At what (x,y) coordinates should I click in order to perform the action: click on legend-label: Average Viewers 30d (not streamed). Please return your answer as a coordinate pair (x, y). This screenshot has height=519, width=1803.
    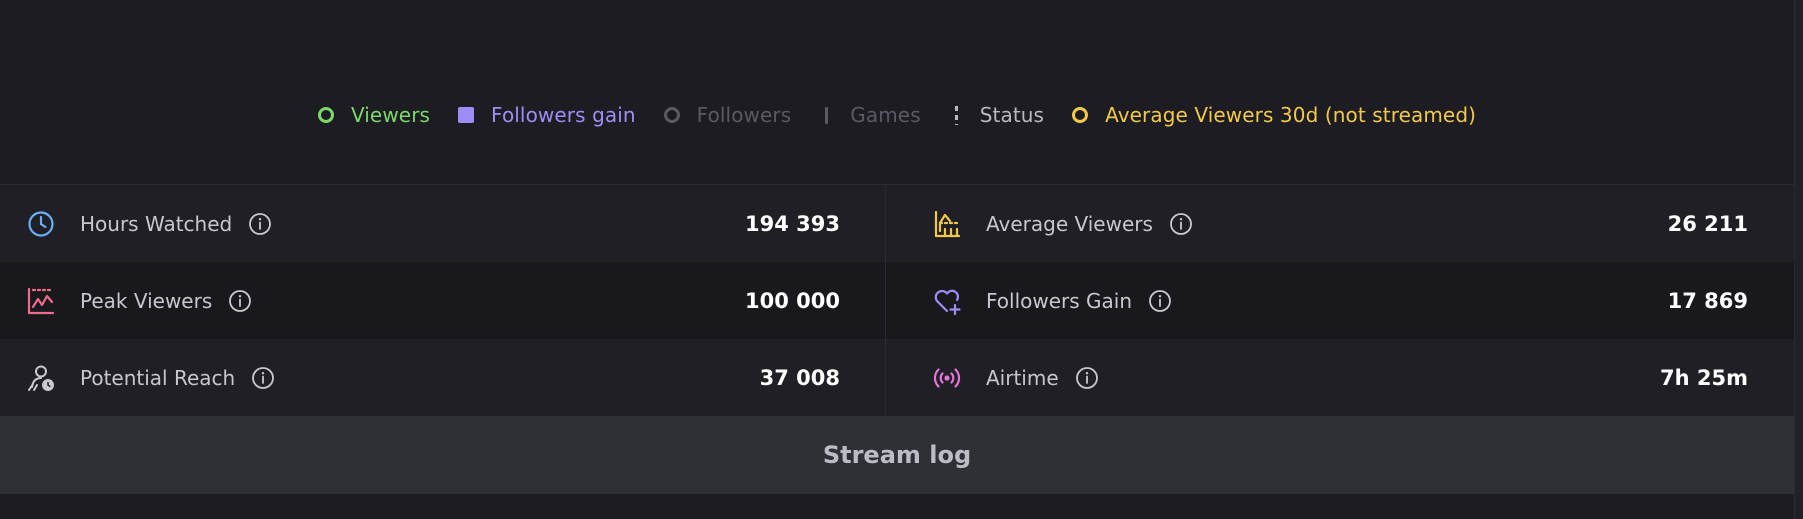
    Looking at the image, I should click on (1291, 115).